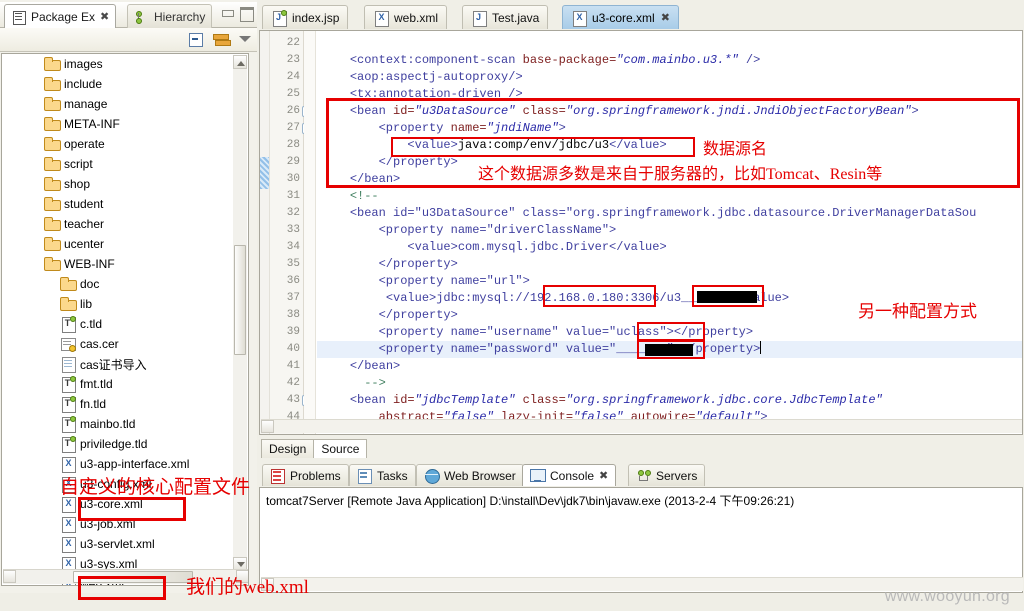 The height and width of the screenshot is (611, 1024). What do you see at coordinates (118, 544) in the screenshot?
I see `tree-item-u3-servlet-xml: u3-servlet.xml` at bounding box center [118, 544].